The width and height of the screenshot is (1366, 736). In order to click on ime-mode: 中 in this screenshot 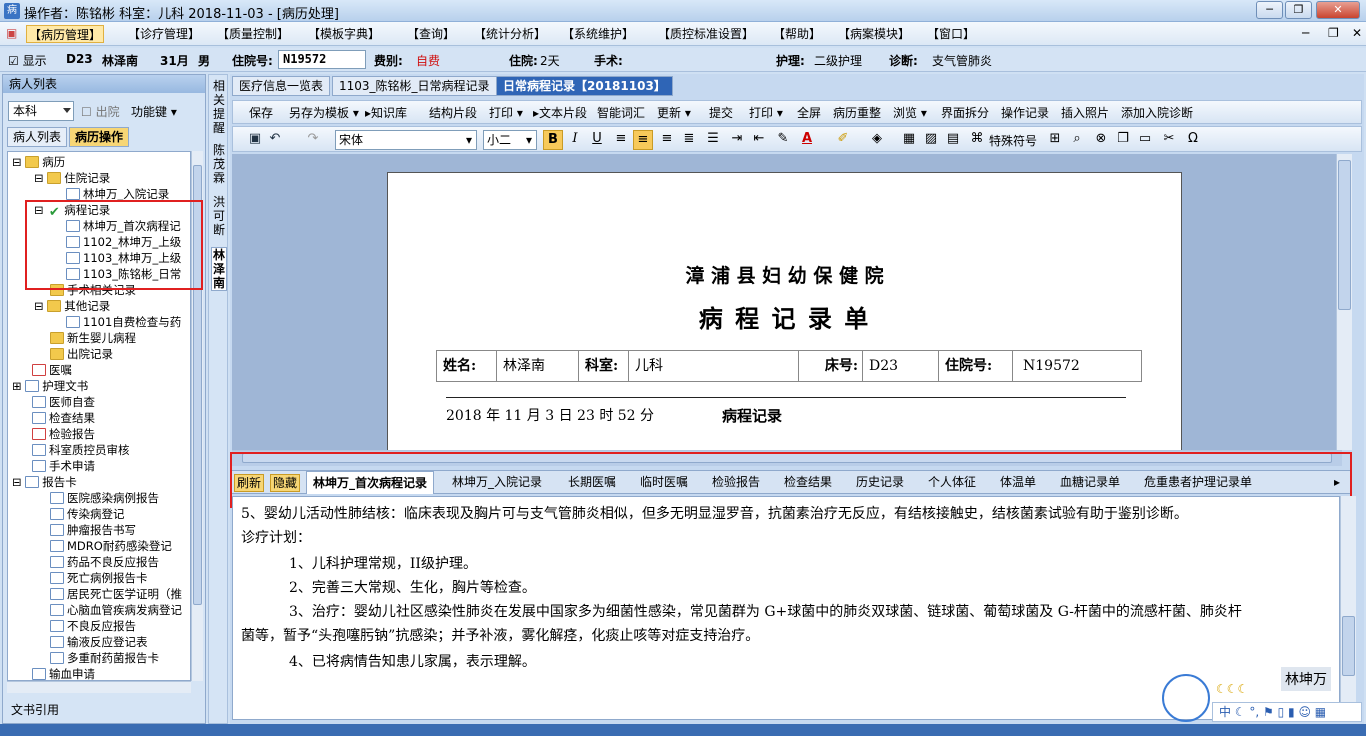, I will do `click(1225, 712)`.